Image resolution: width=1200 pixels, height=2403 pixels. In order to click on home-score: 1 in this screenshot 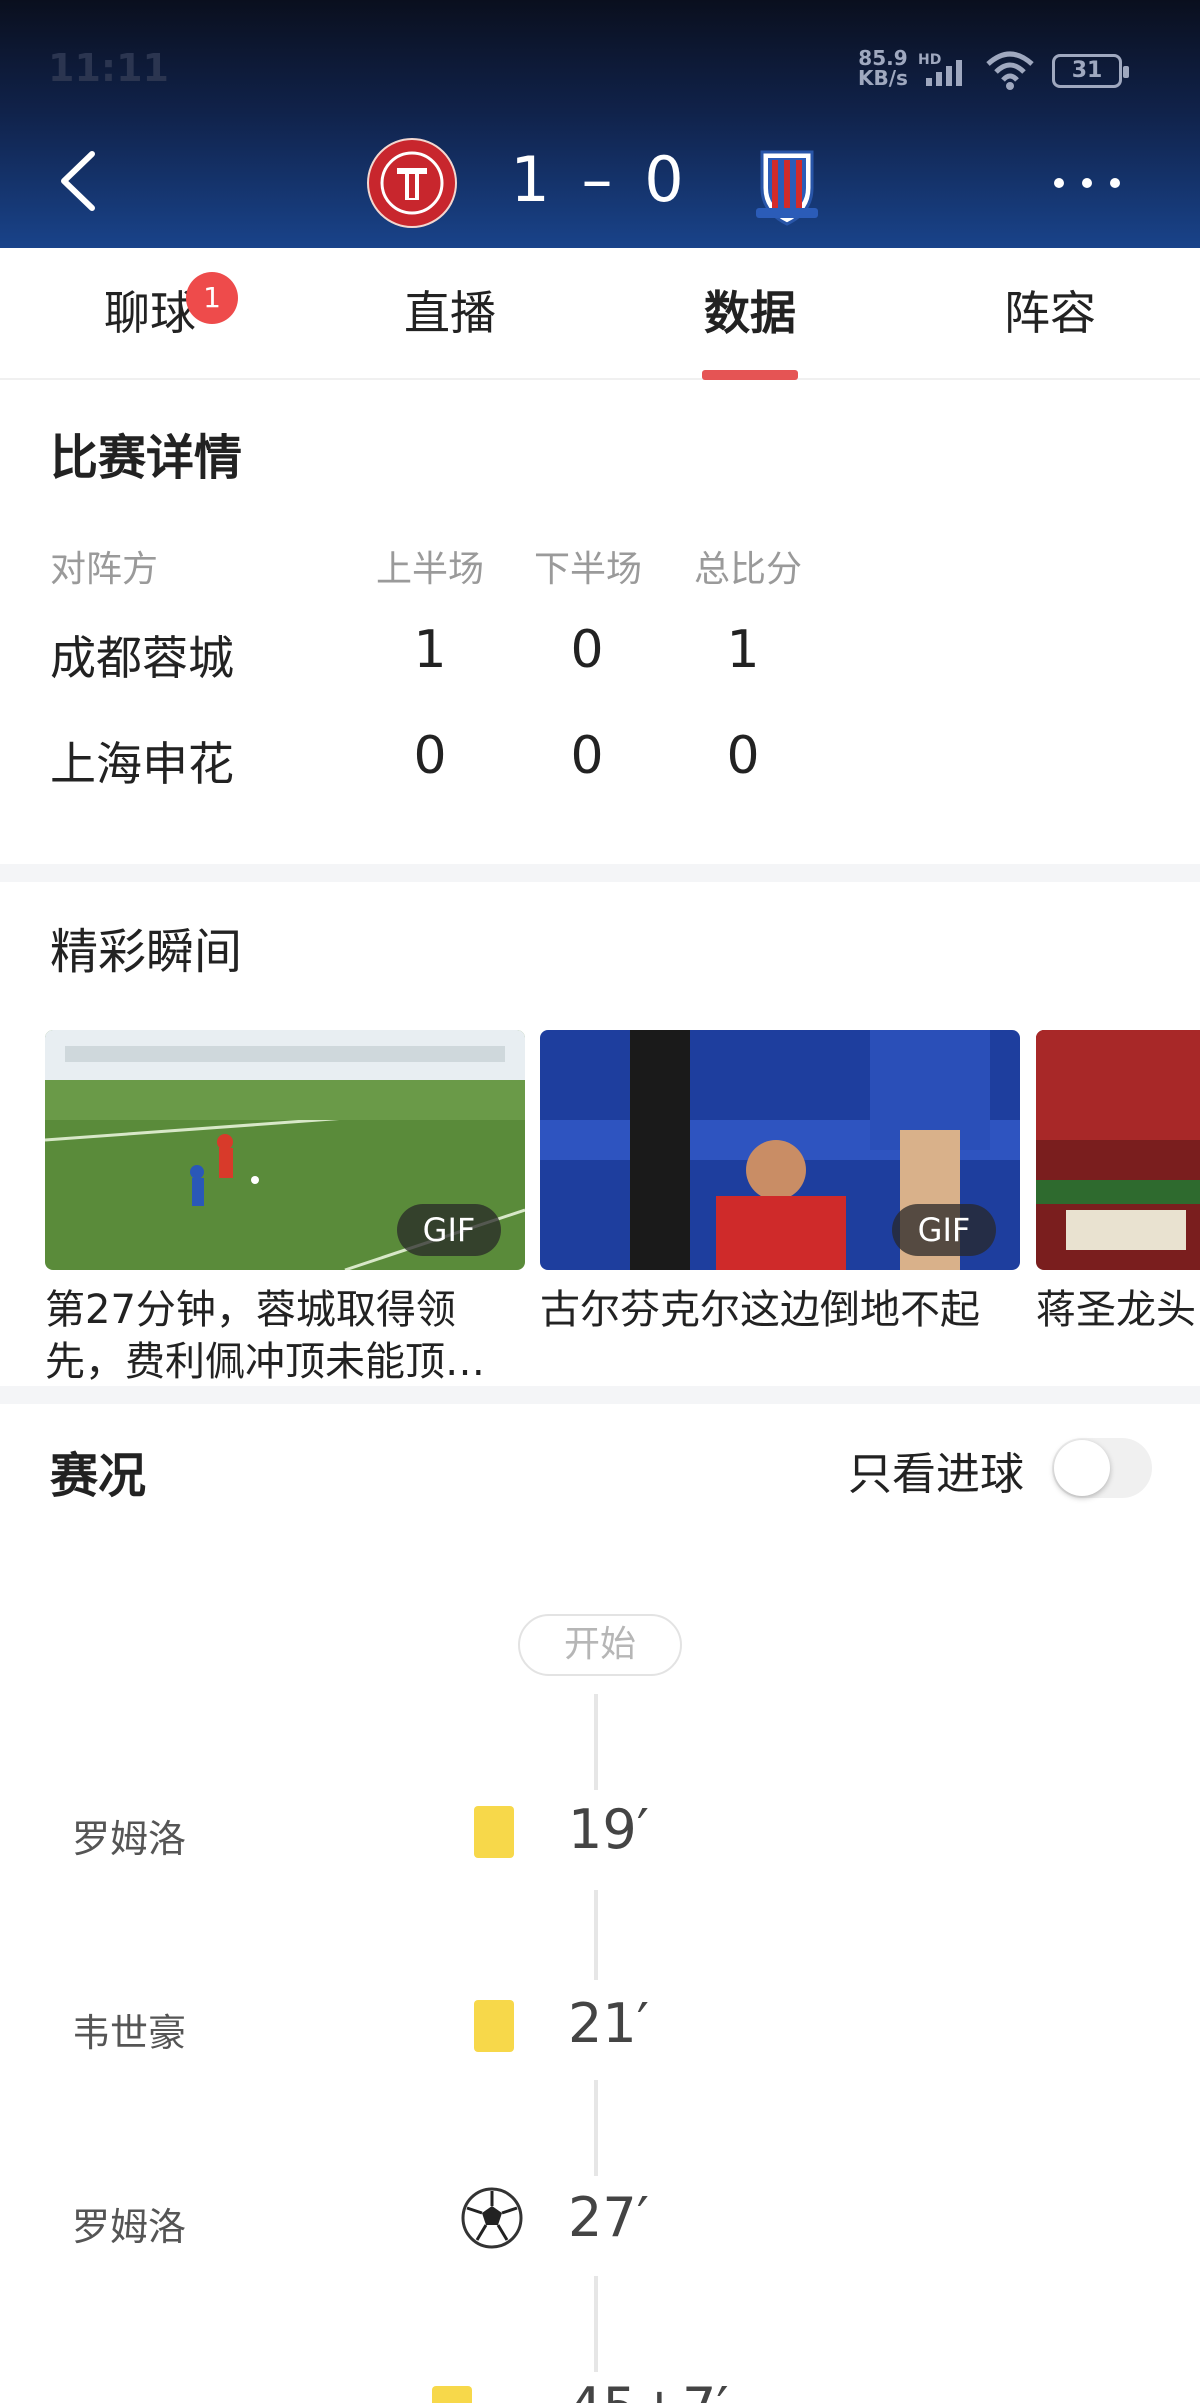, I will do `click(533, 179)`.